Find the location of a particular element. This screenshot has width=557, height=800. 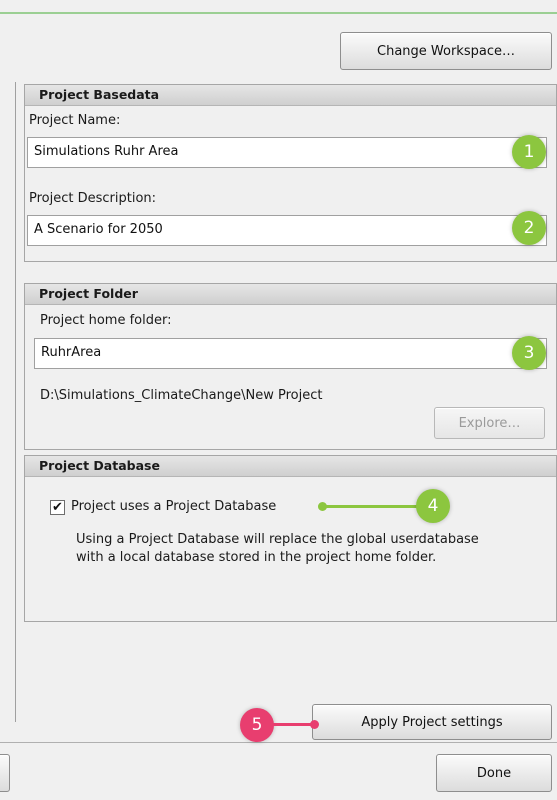

project-database-checkbox-label: Project uses a Project Database is located at coordinates (173, 506).